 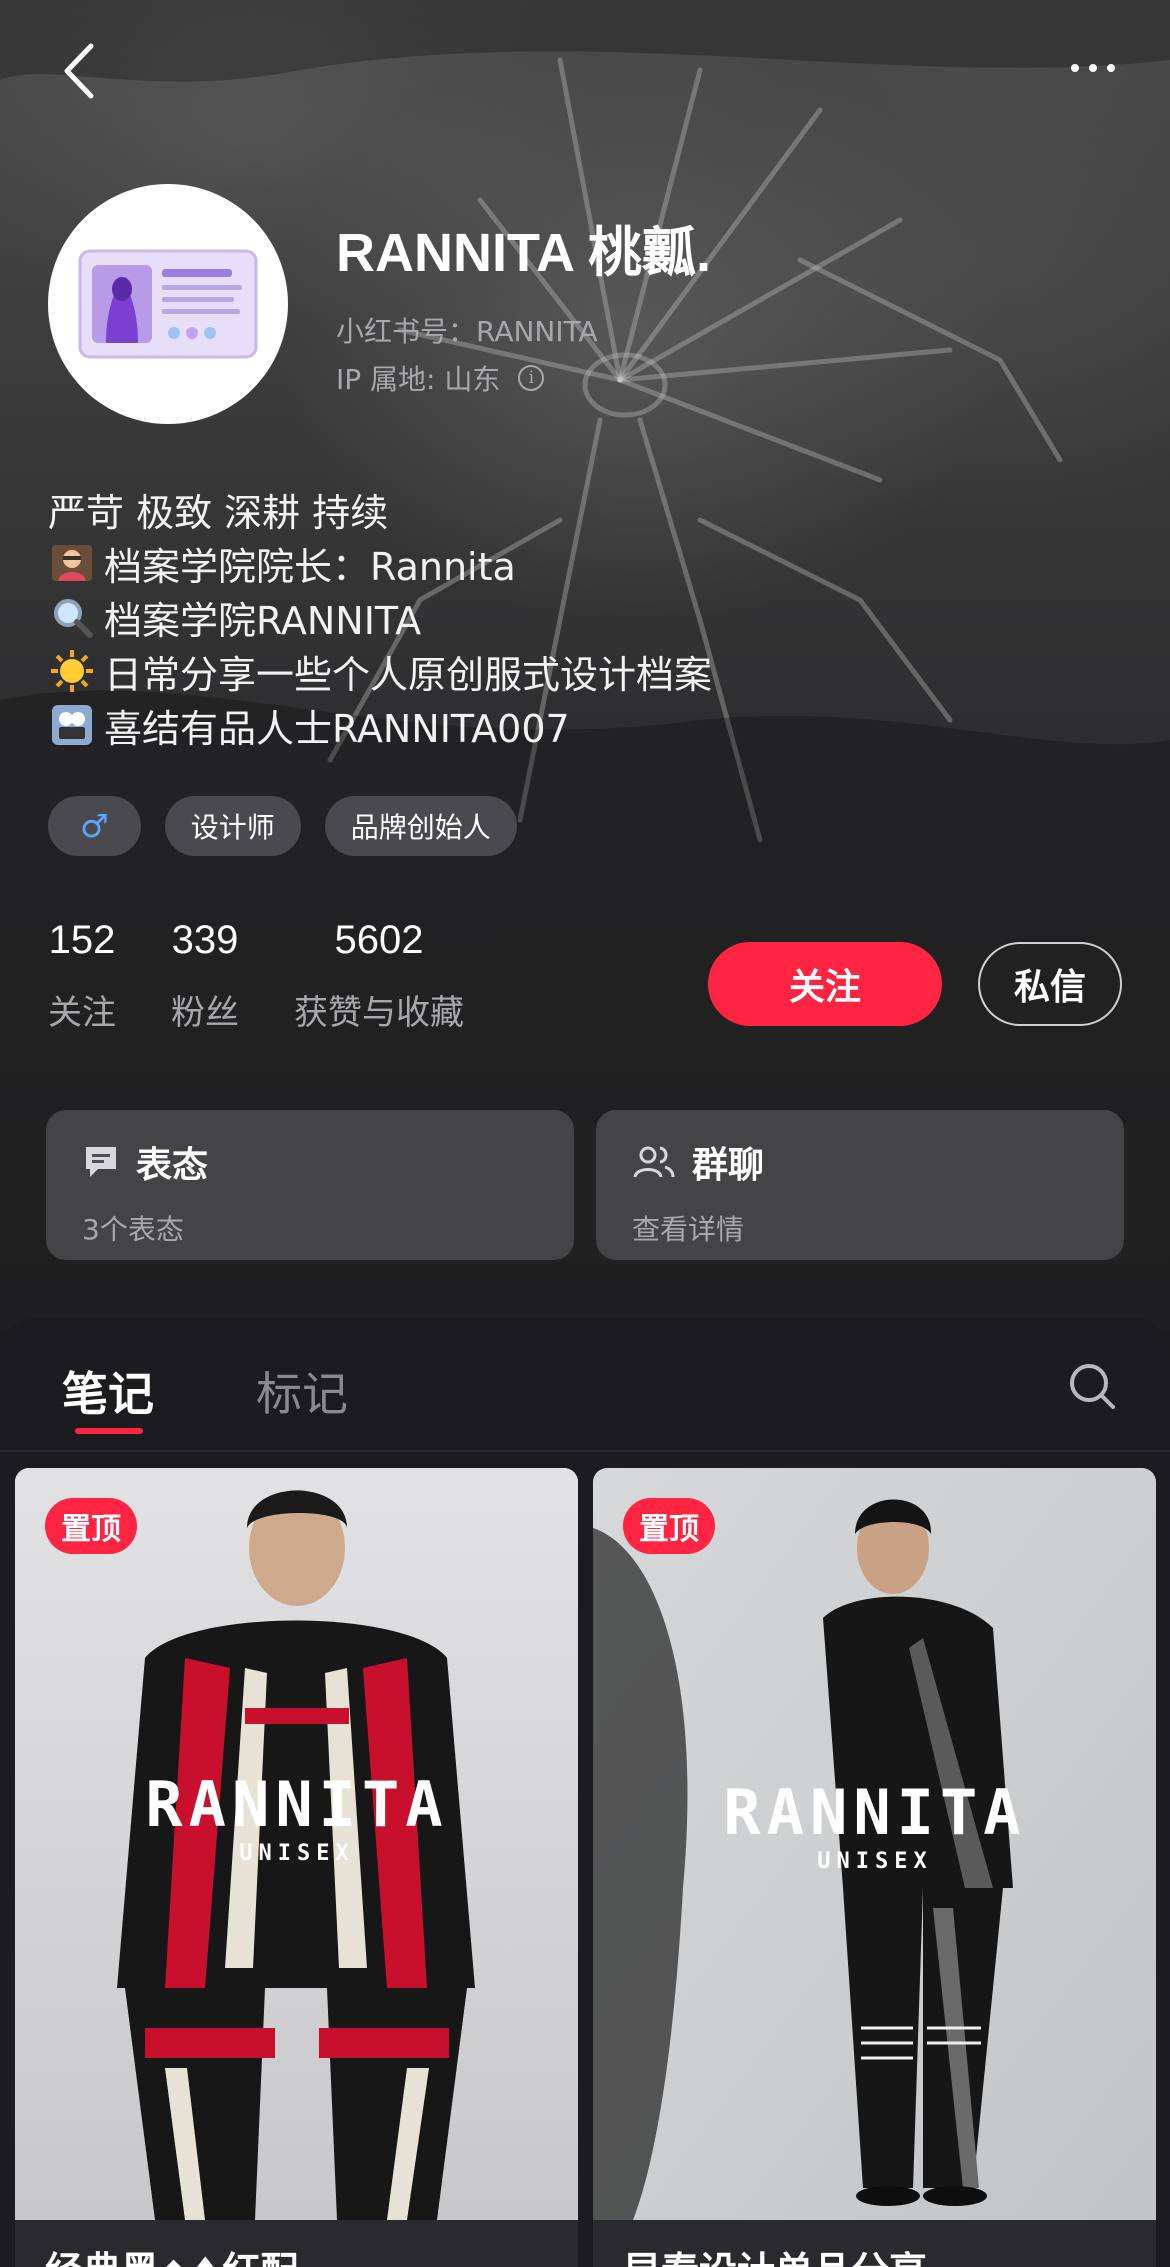 What do you see at coordinates (101, 1162) in the screenshot?
I see `comment-icon` at bounding box center [101, 1162].